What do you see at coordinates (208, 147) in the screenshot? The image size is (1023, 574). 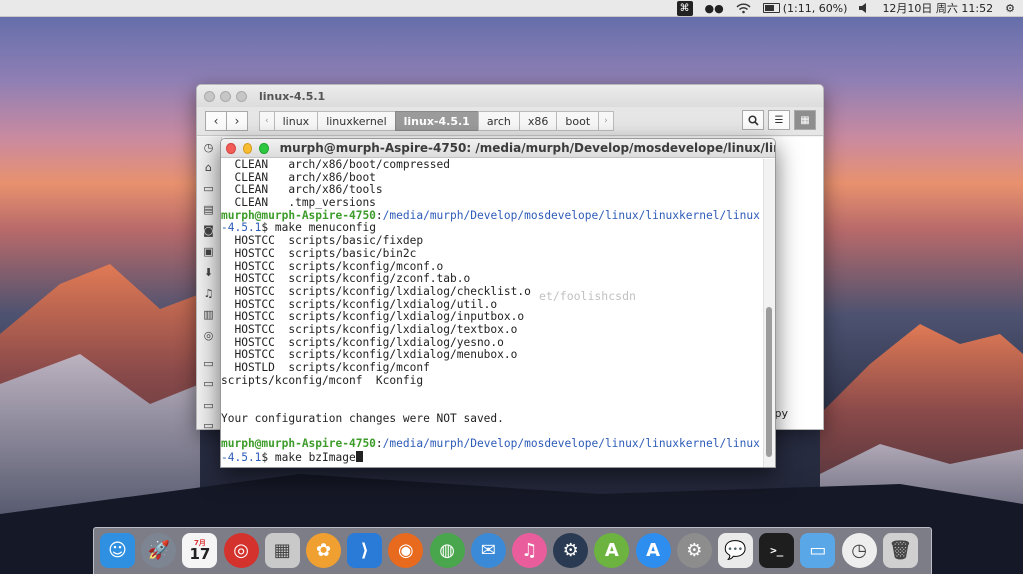 I see `recent-icon: ◷` at bounding box center [208, 147].